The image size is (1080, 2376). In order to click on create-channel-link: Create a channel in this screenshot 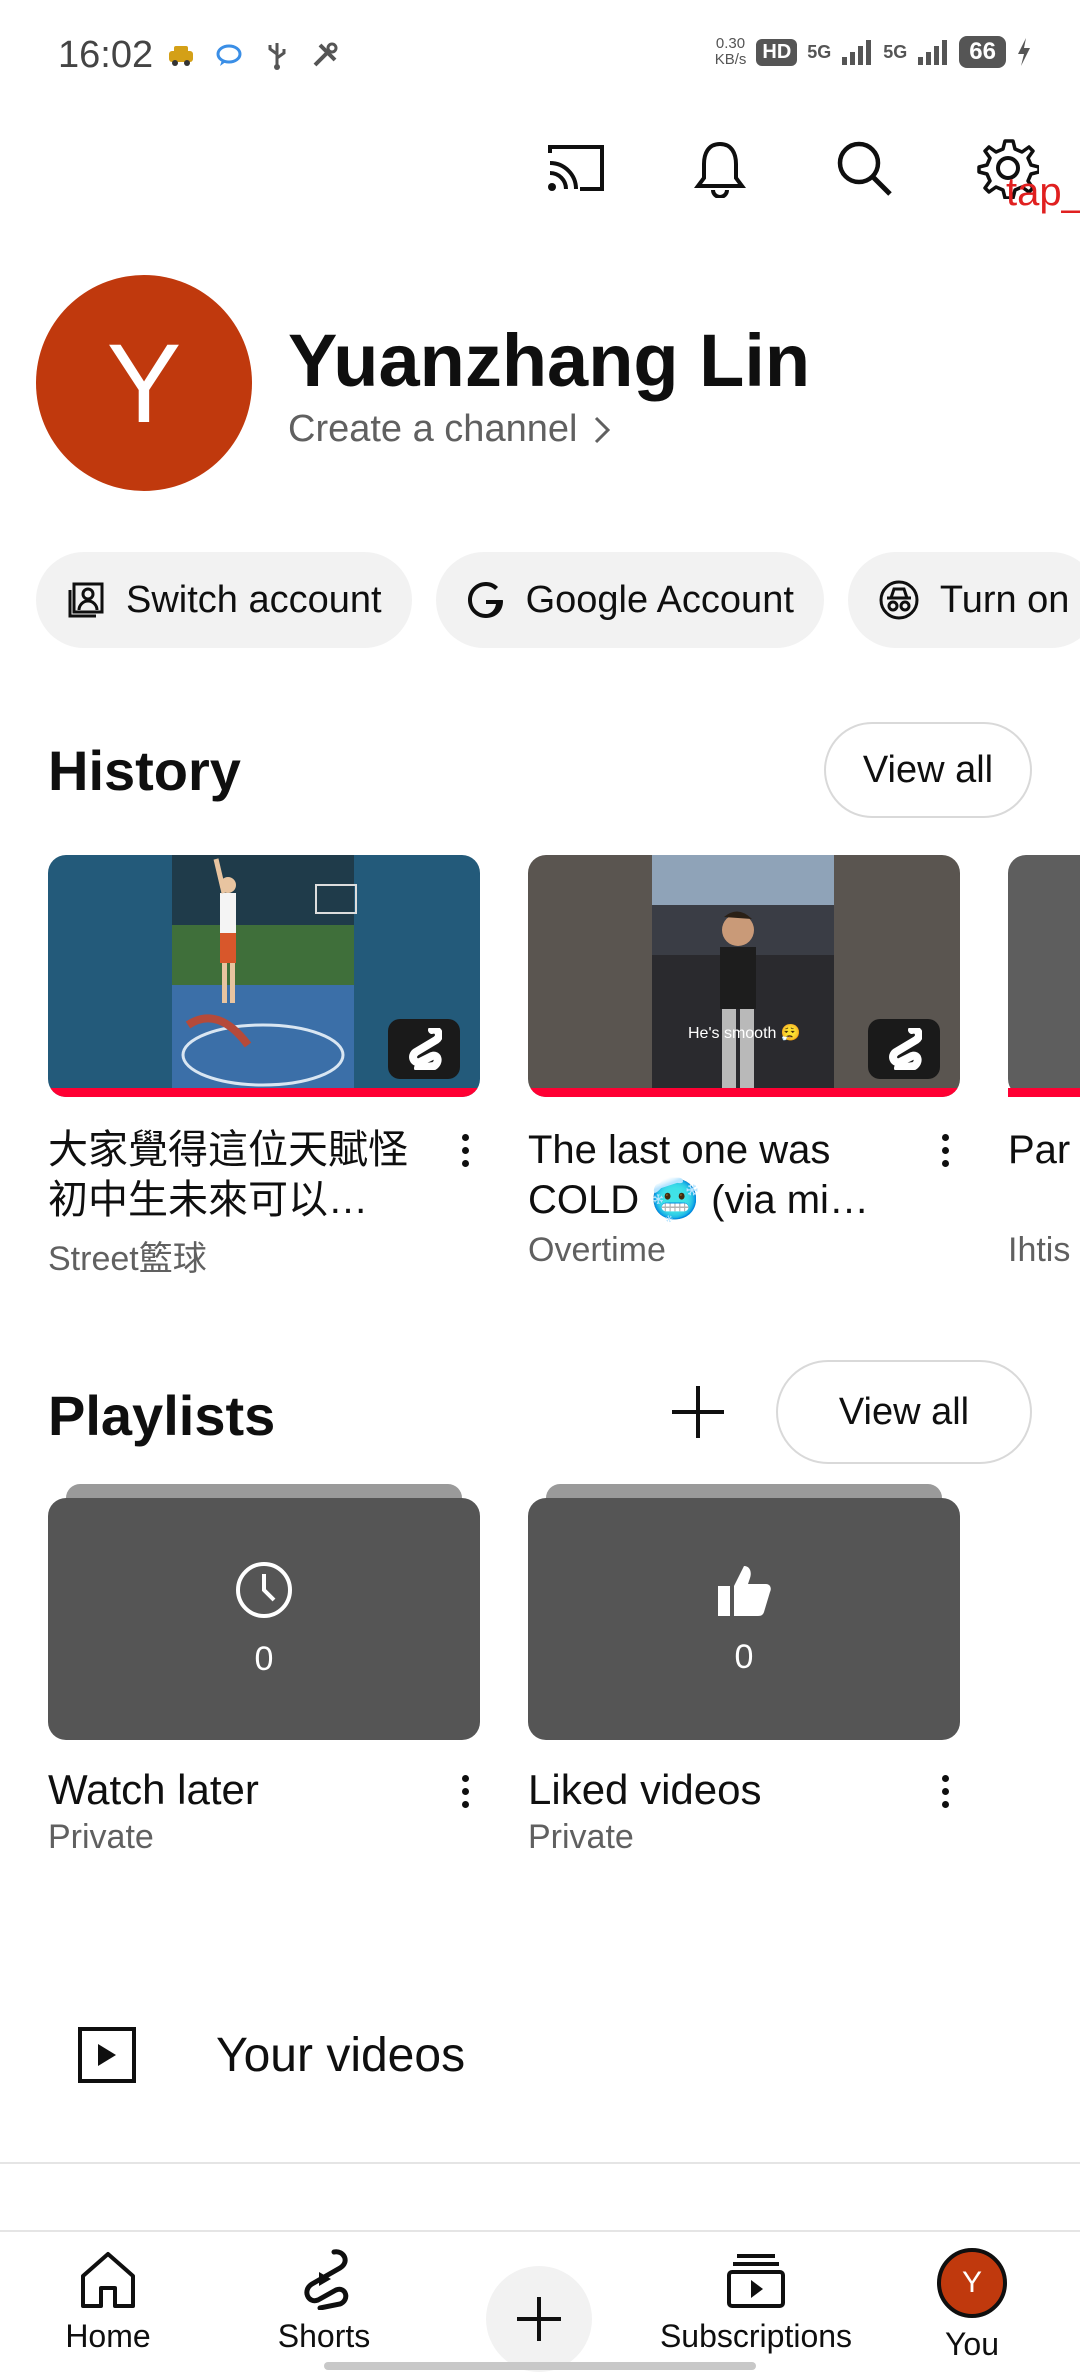, I will do `click(449, 429)`.